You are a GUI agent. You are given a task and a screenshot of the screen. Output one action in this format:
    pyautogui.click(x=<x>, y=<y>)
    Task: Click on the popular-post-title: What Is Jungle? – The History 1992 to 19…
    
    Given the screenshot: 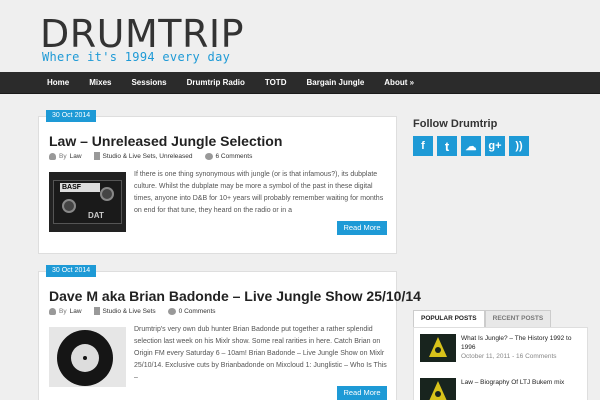 What is the action you would take?
    pyautogui.click(x=523, y=343)
    